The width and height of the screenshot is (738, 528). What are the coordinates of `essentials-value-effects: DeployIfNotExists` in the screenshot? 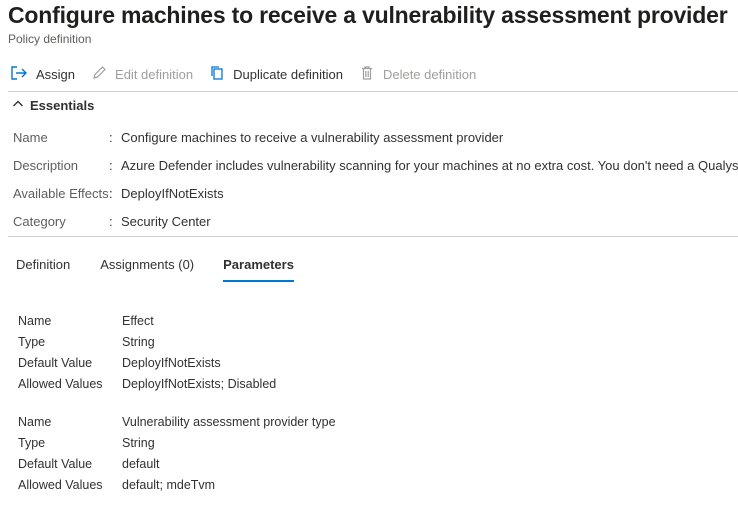 It's located at (172, 193).